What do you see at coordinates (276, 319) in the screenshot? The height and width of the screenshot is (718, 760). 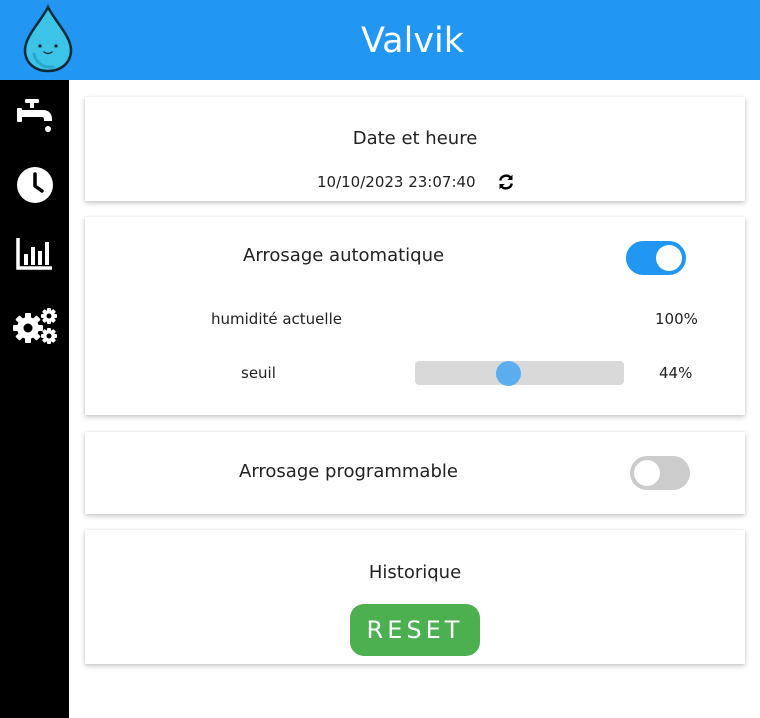 I see `humidity-label: humidité actuelle` at bounding box center [276, 319].